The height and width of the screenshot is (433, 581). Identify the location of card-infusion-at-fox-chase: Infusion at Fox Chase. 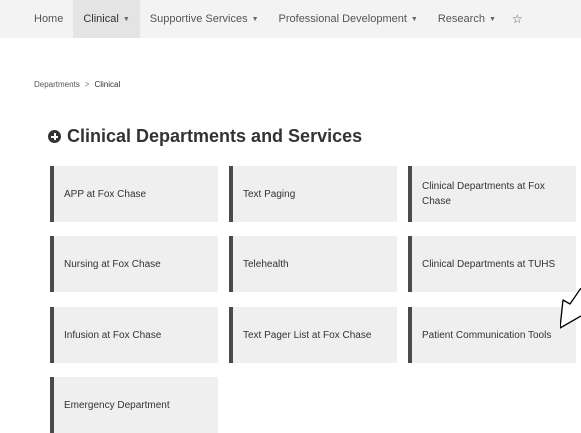
(134, 335).